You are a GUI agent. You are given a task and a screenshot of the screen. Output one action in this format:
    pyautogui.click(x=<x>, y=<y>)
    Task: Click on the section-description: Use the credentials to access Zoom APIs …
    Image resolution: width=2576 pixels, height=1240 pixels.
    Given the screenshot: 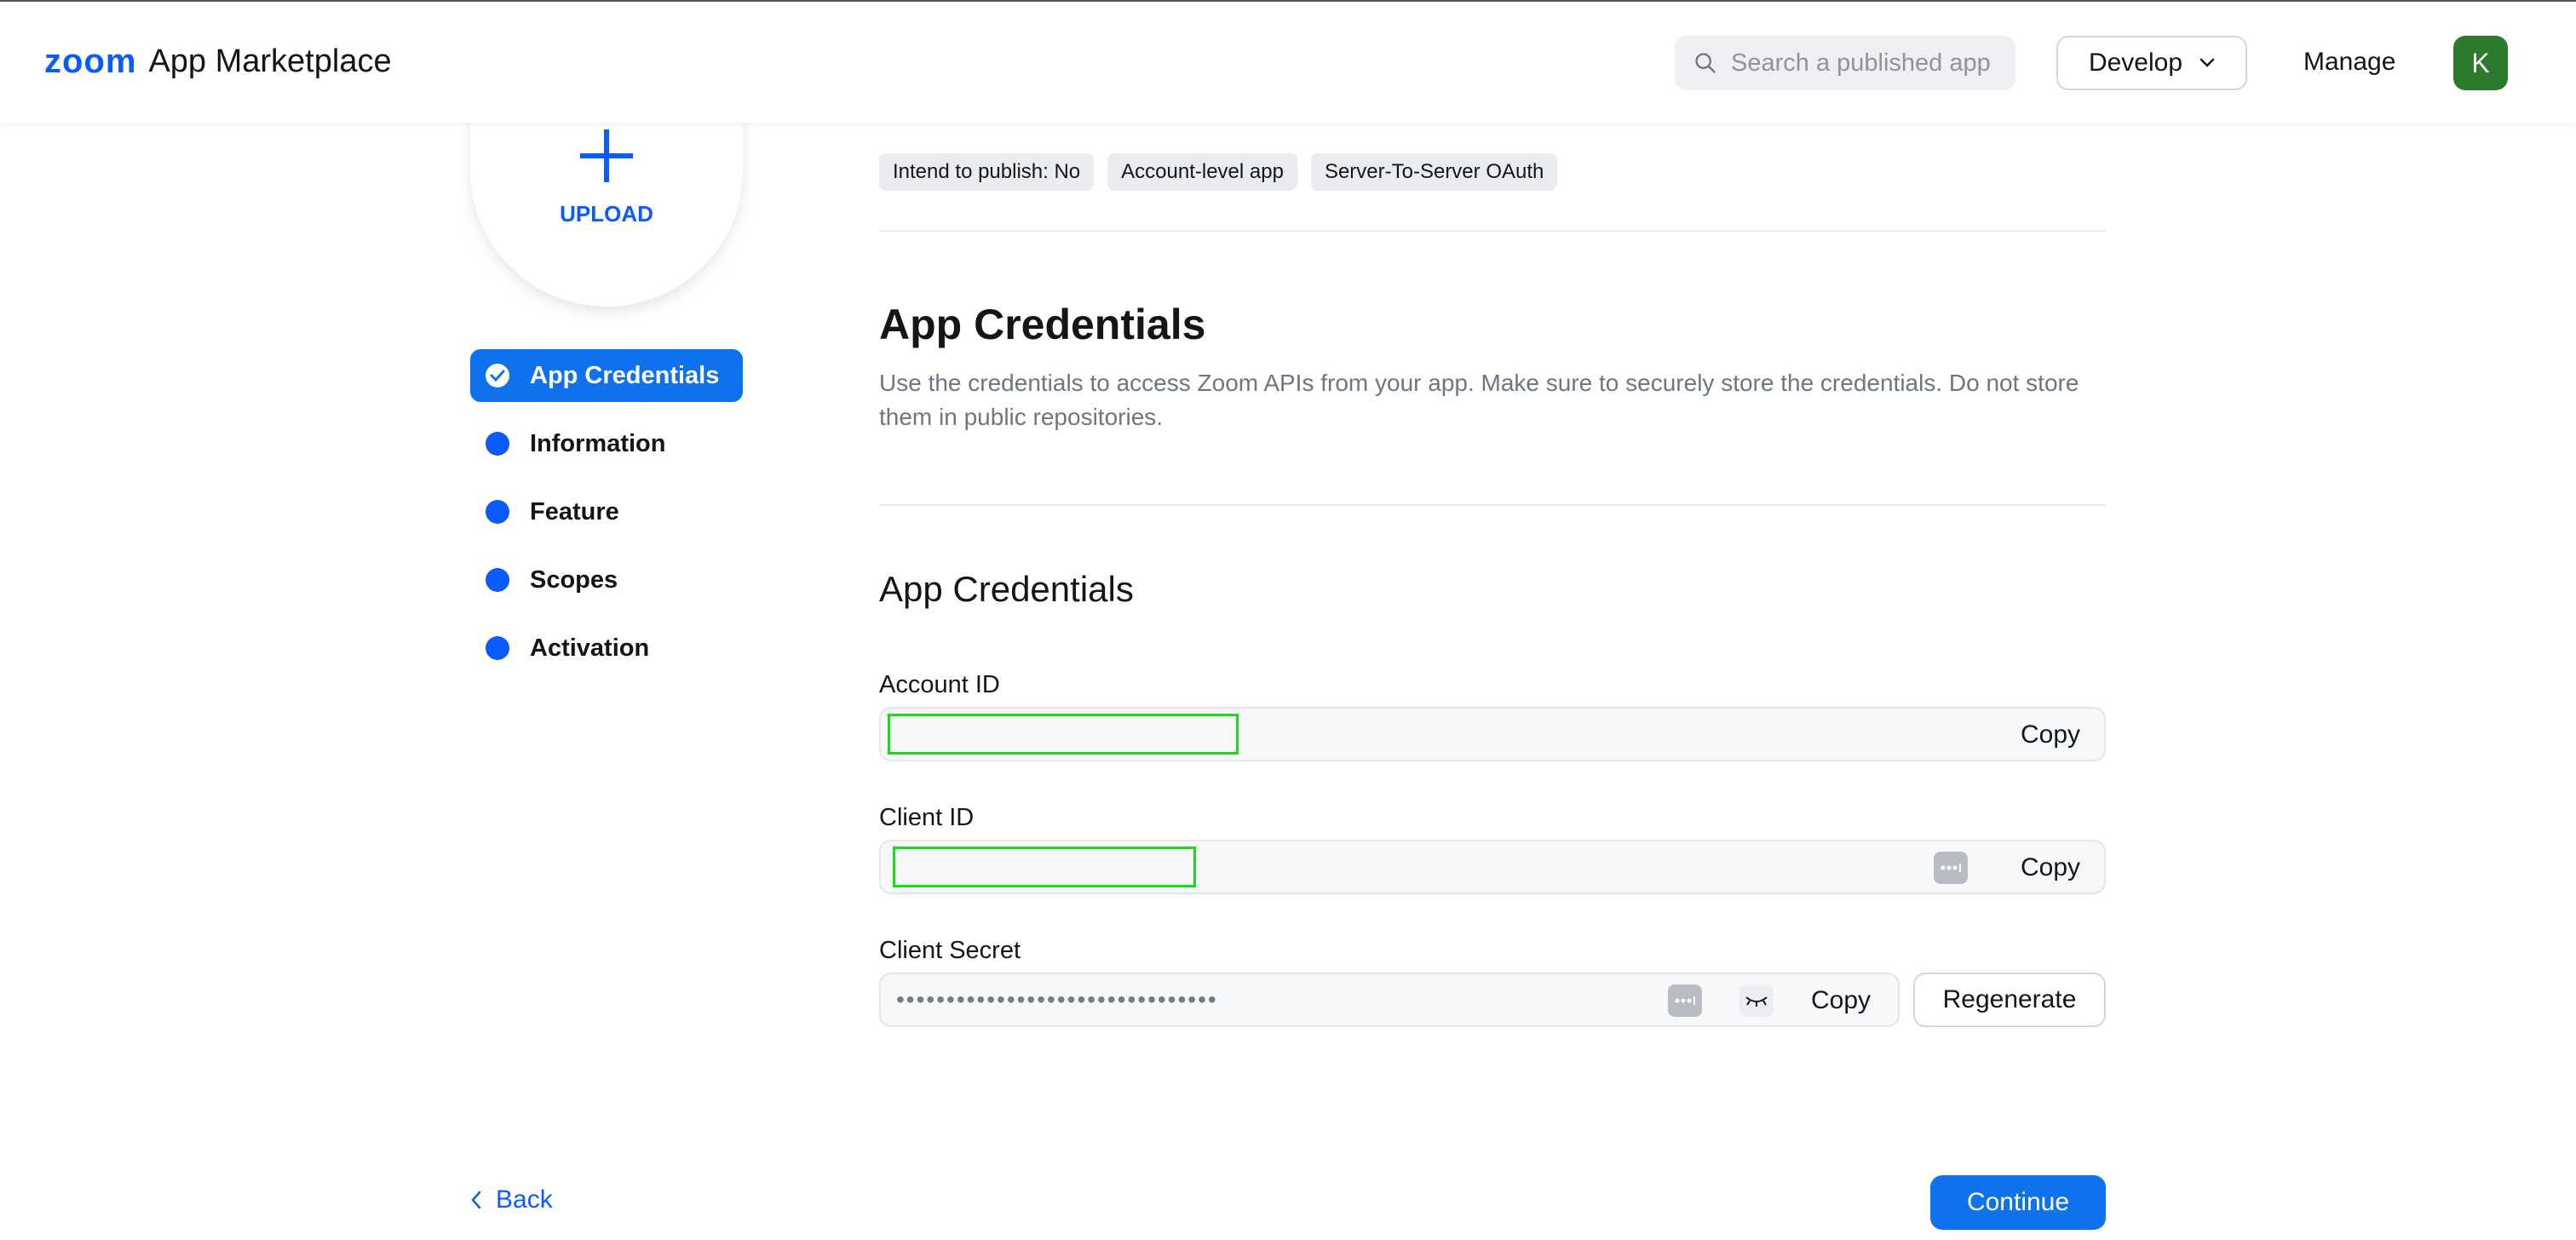 What is the action you would take?
    pyautogui.click(x=1479, y=400)
    